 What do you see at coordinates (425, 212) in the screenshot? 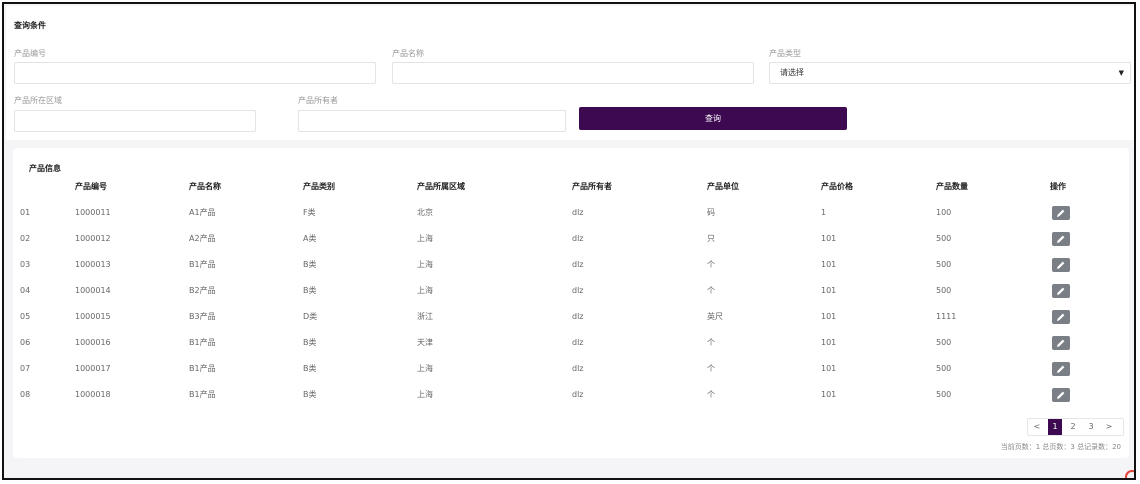
I see `product-region: 北京` at bounding box center [425, 212].